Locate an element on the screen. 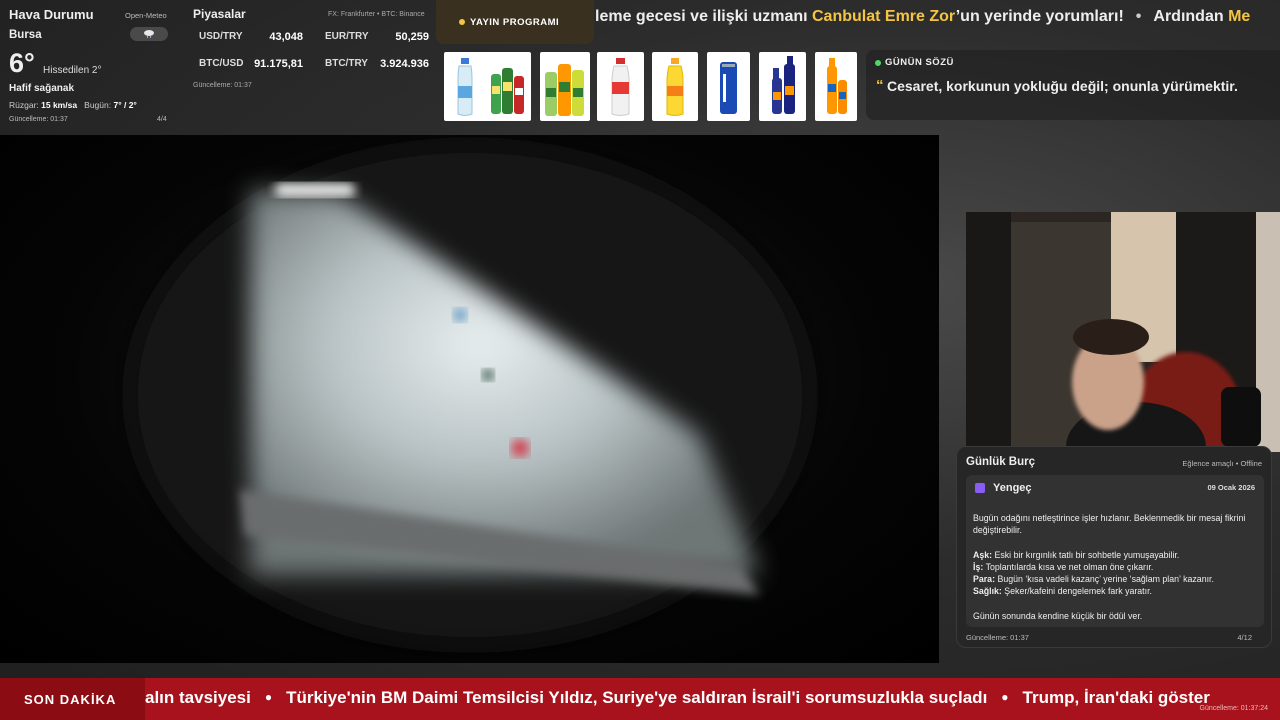 This screenshot has width=1280, height=720. weather-condition: Hafif sağanak is located at coordinates (42, 88).